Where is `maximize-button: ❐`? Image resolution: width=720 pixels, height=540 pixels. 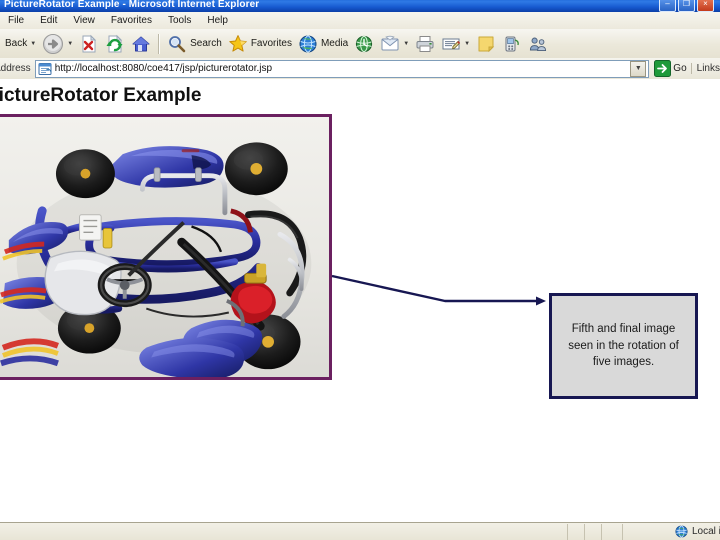
maximize-button: ❐ is located at coordinates (686, 6).